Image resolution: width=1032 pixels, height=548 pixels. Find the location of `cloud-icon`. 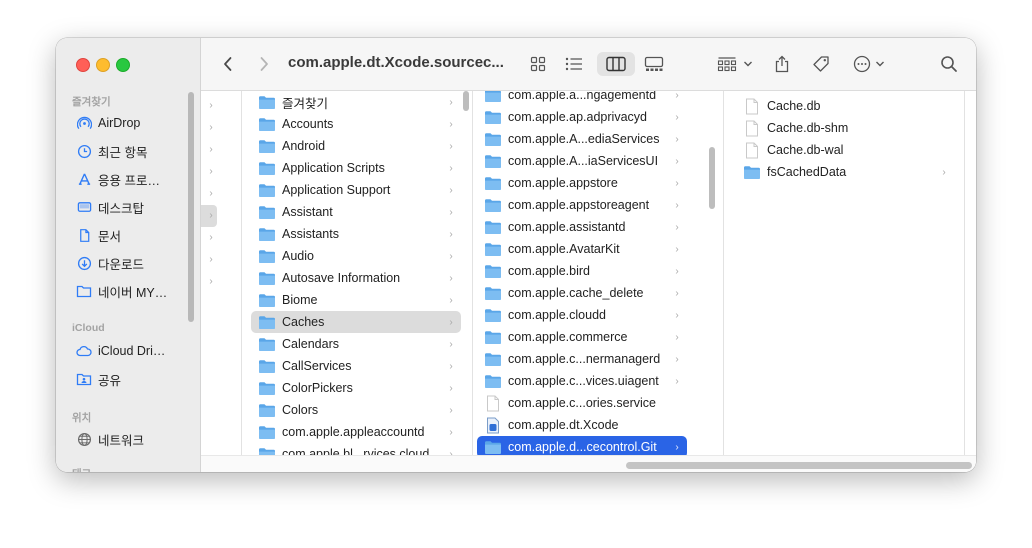

cloud-icon is located at coordinates (84, 351).